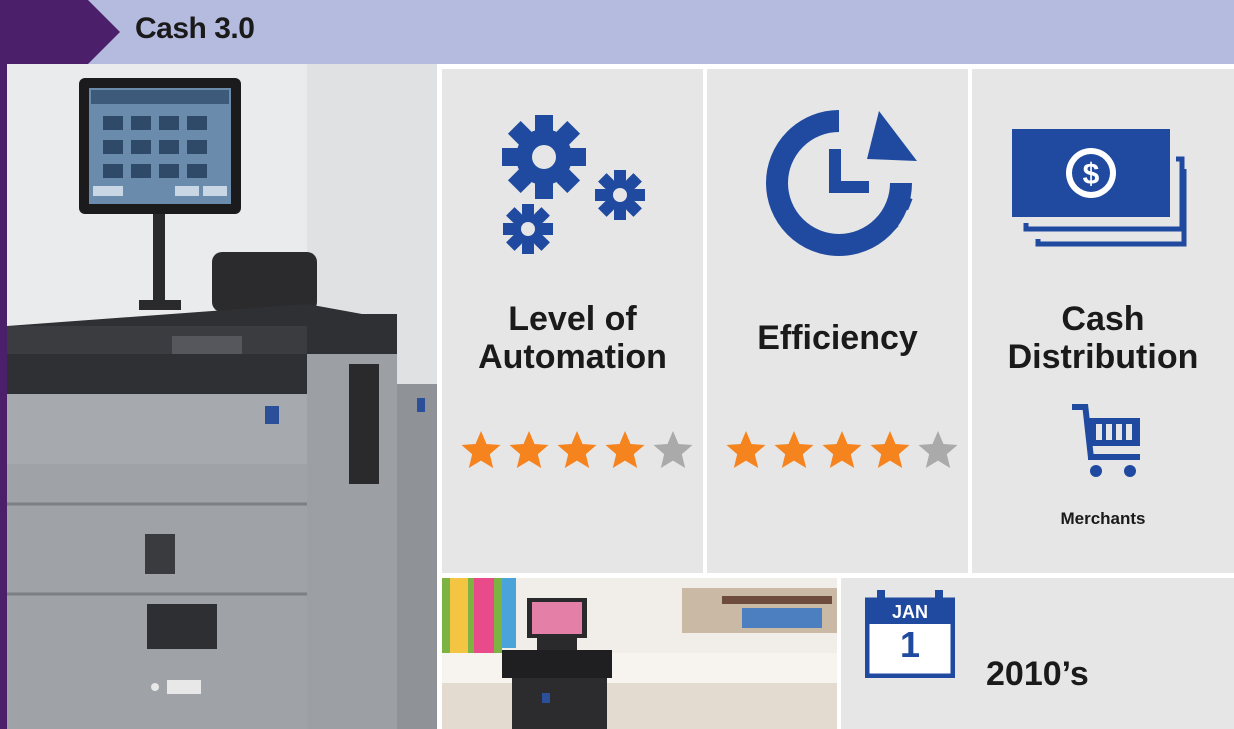 Image resolution: width=1234 pixels, height=729 pixels. I want to click on calendar-day: 1, so click(910, 644).